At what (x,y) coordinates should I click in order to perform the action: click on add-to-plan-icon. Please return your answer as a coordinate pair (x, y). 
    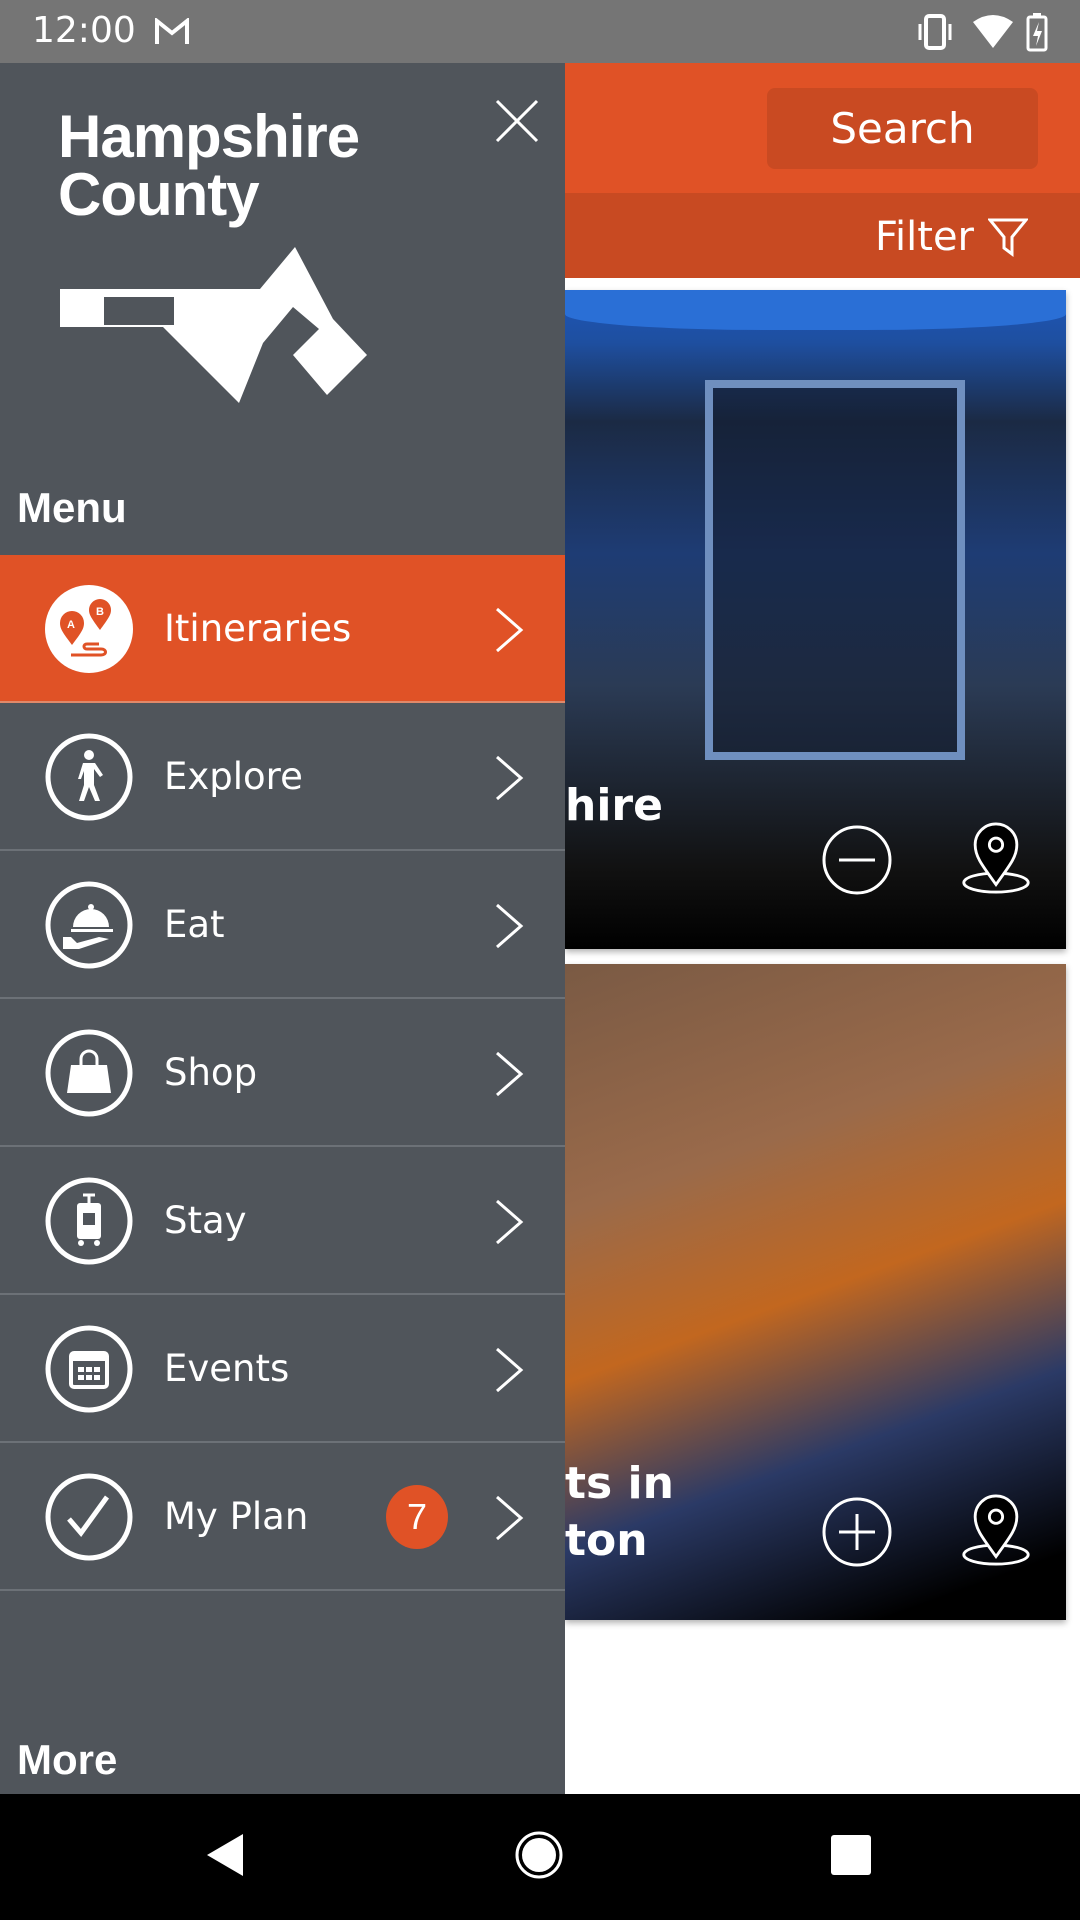
    Looking at the image, I should click on (857, 1532).